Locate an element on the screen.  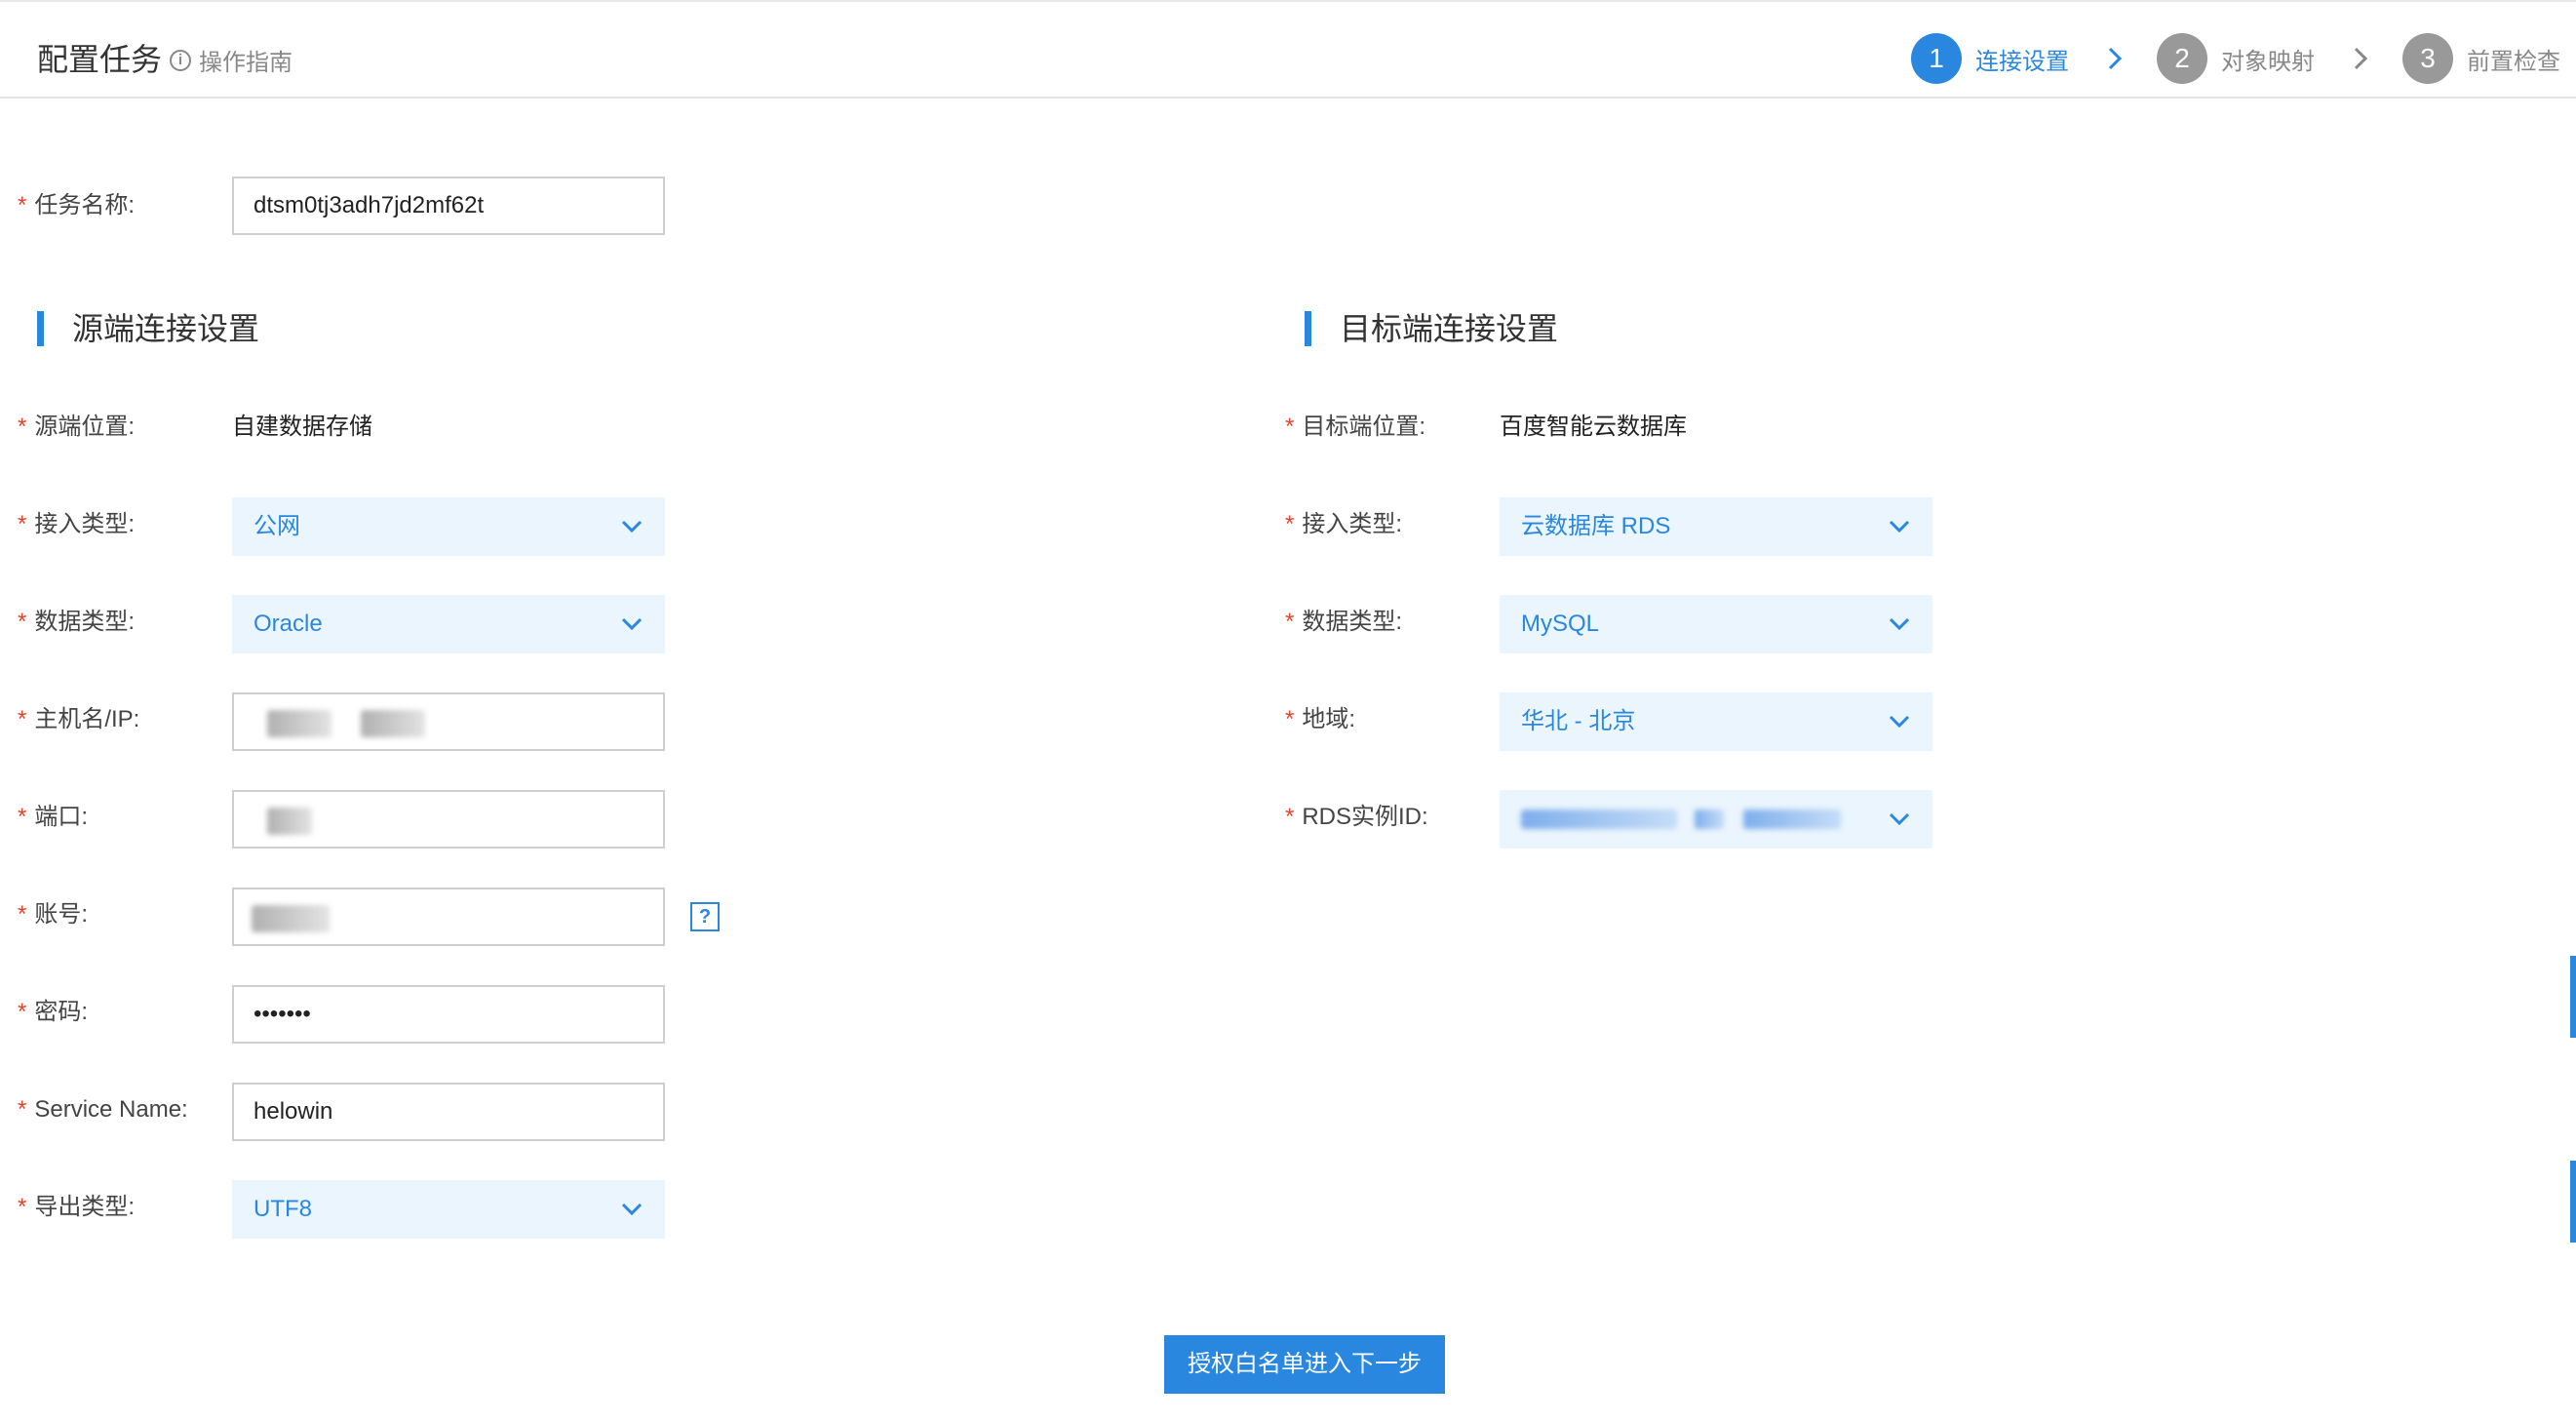
target-access-type-label: * 接入类型: is located at coordinates (1344, 524).